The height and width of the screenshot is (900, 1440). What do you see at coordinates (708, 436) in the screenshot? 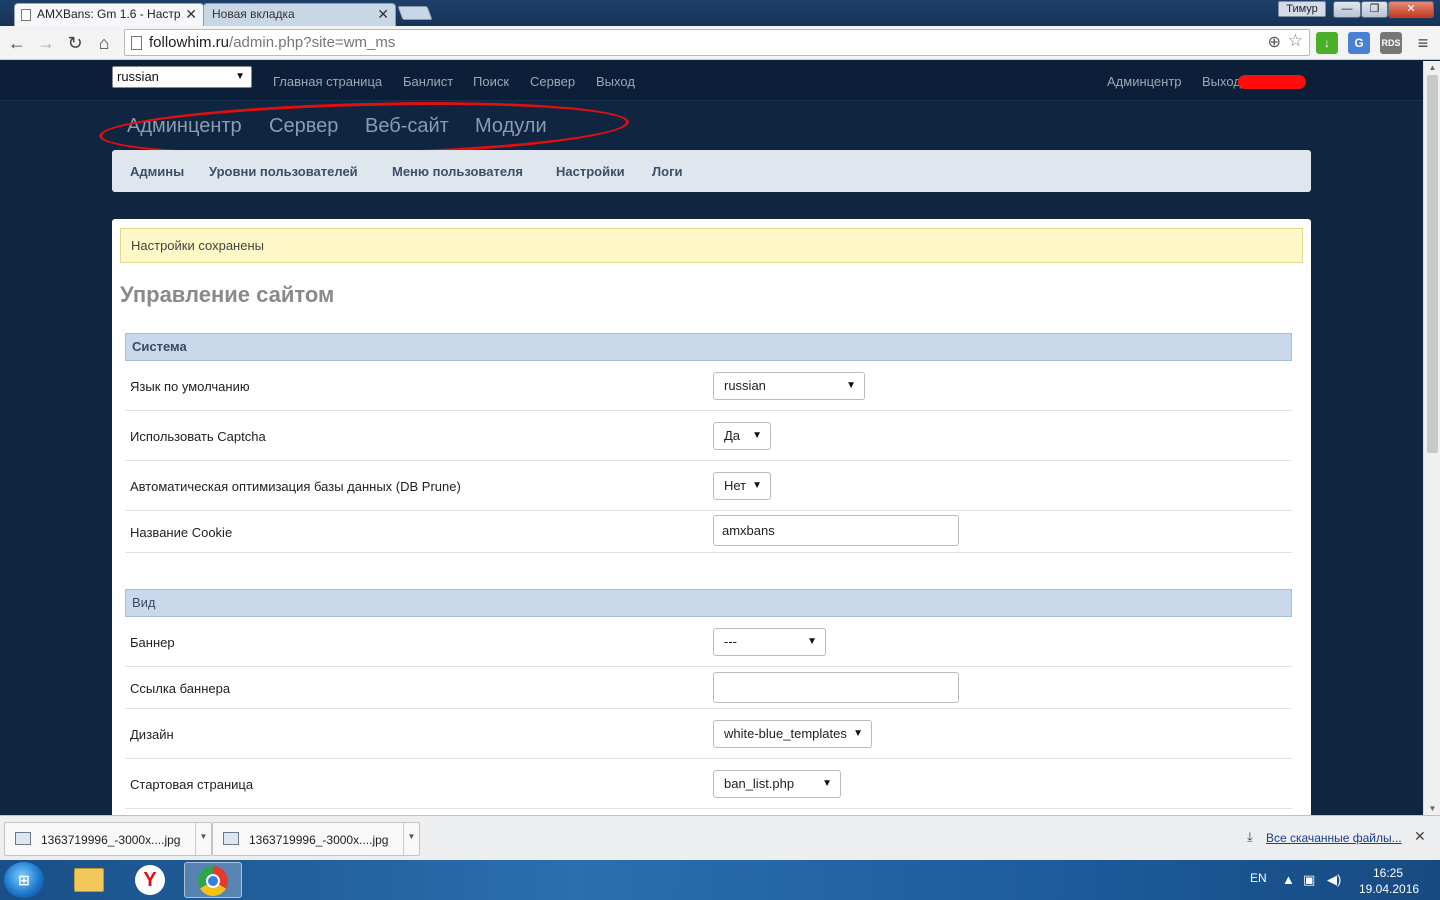
I see `settings-row: Использовать Captcha Да ▼` at bounding box center [708, 436].